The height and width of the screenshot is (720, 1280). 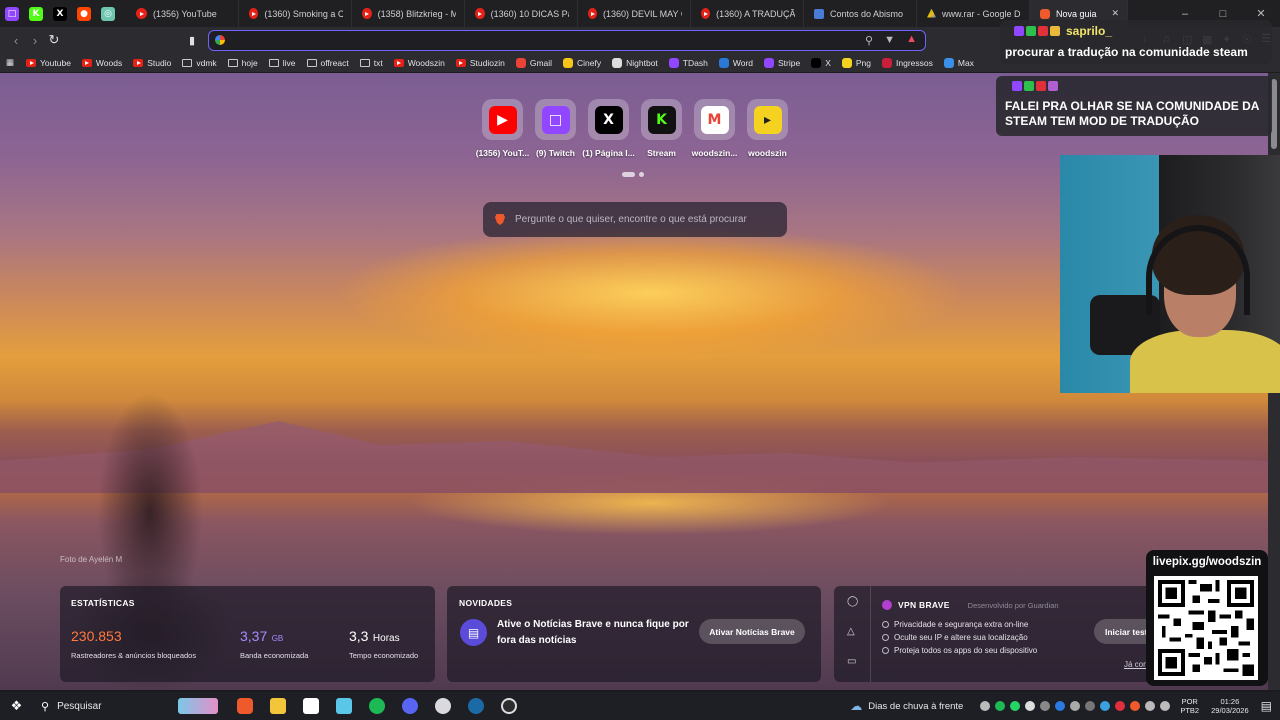 What do you see at coordinates (244, 706) in the screenshot?
I see `taskbar-brave` at bounding box center [244, 706].